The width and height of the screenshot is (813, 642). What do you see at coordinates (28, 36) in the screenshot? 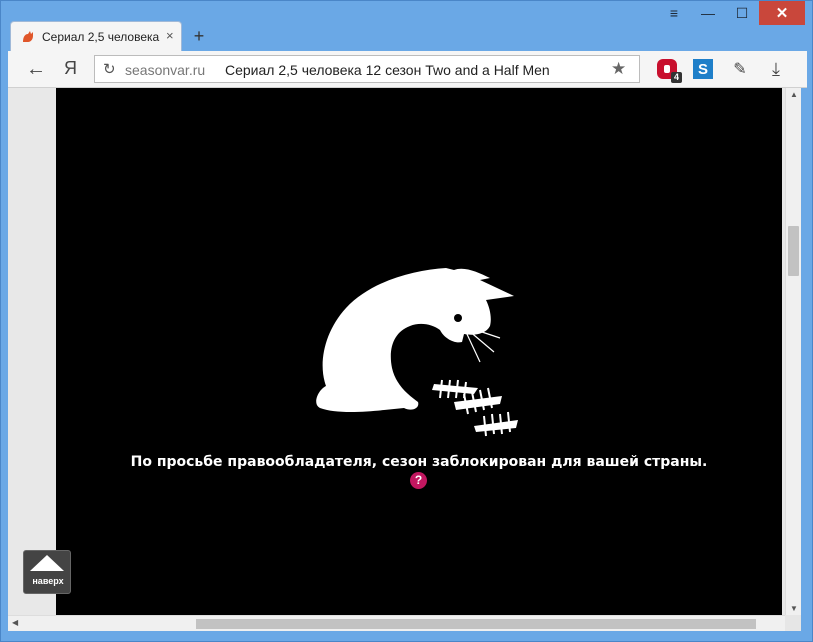
I see `cat-icon` at bounding box center [28, 36].